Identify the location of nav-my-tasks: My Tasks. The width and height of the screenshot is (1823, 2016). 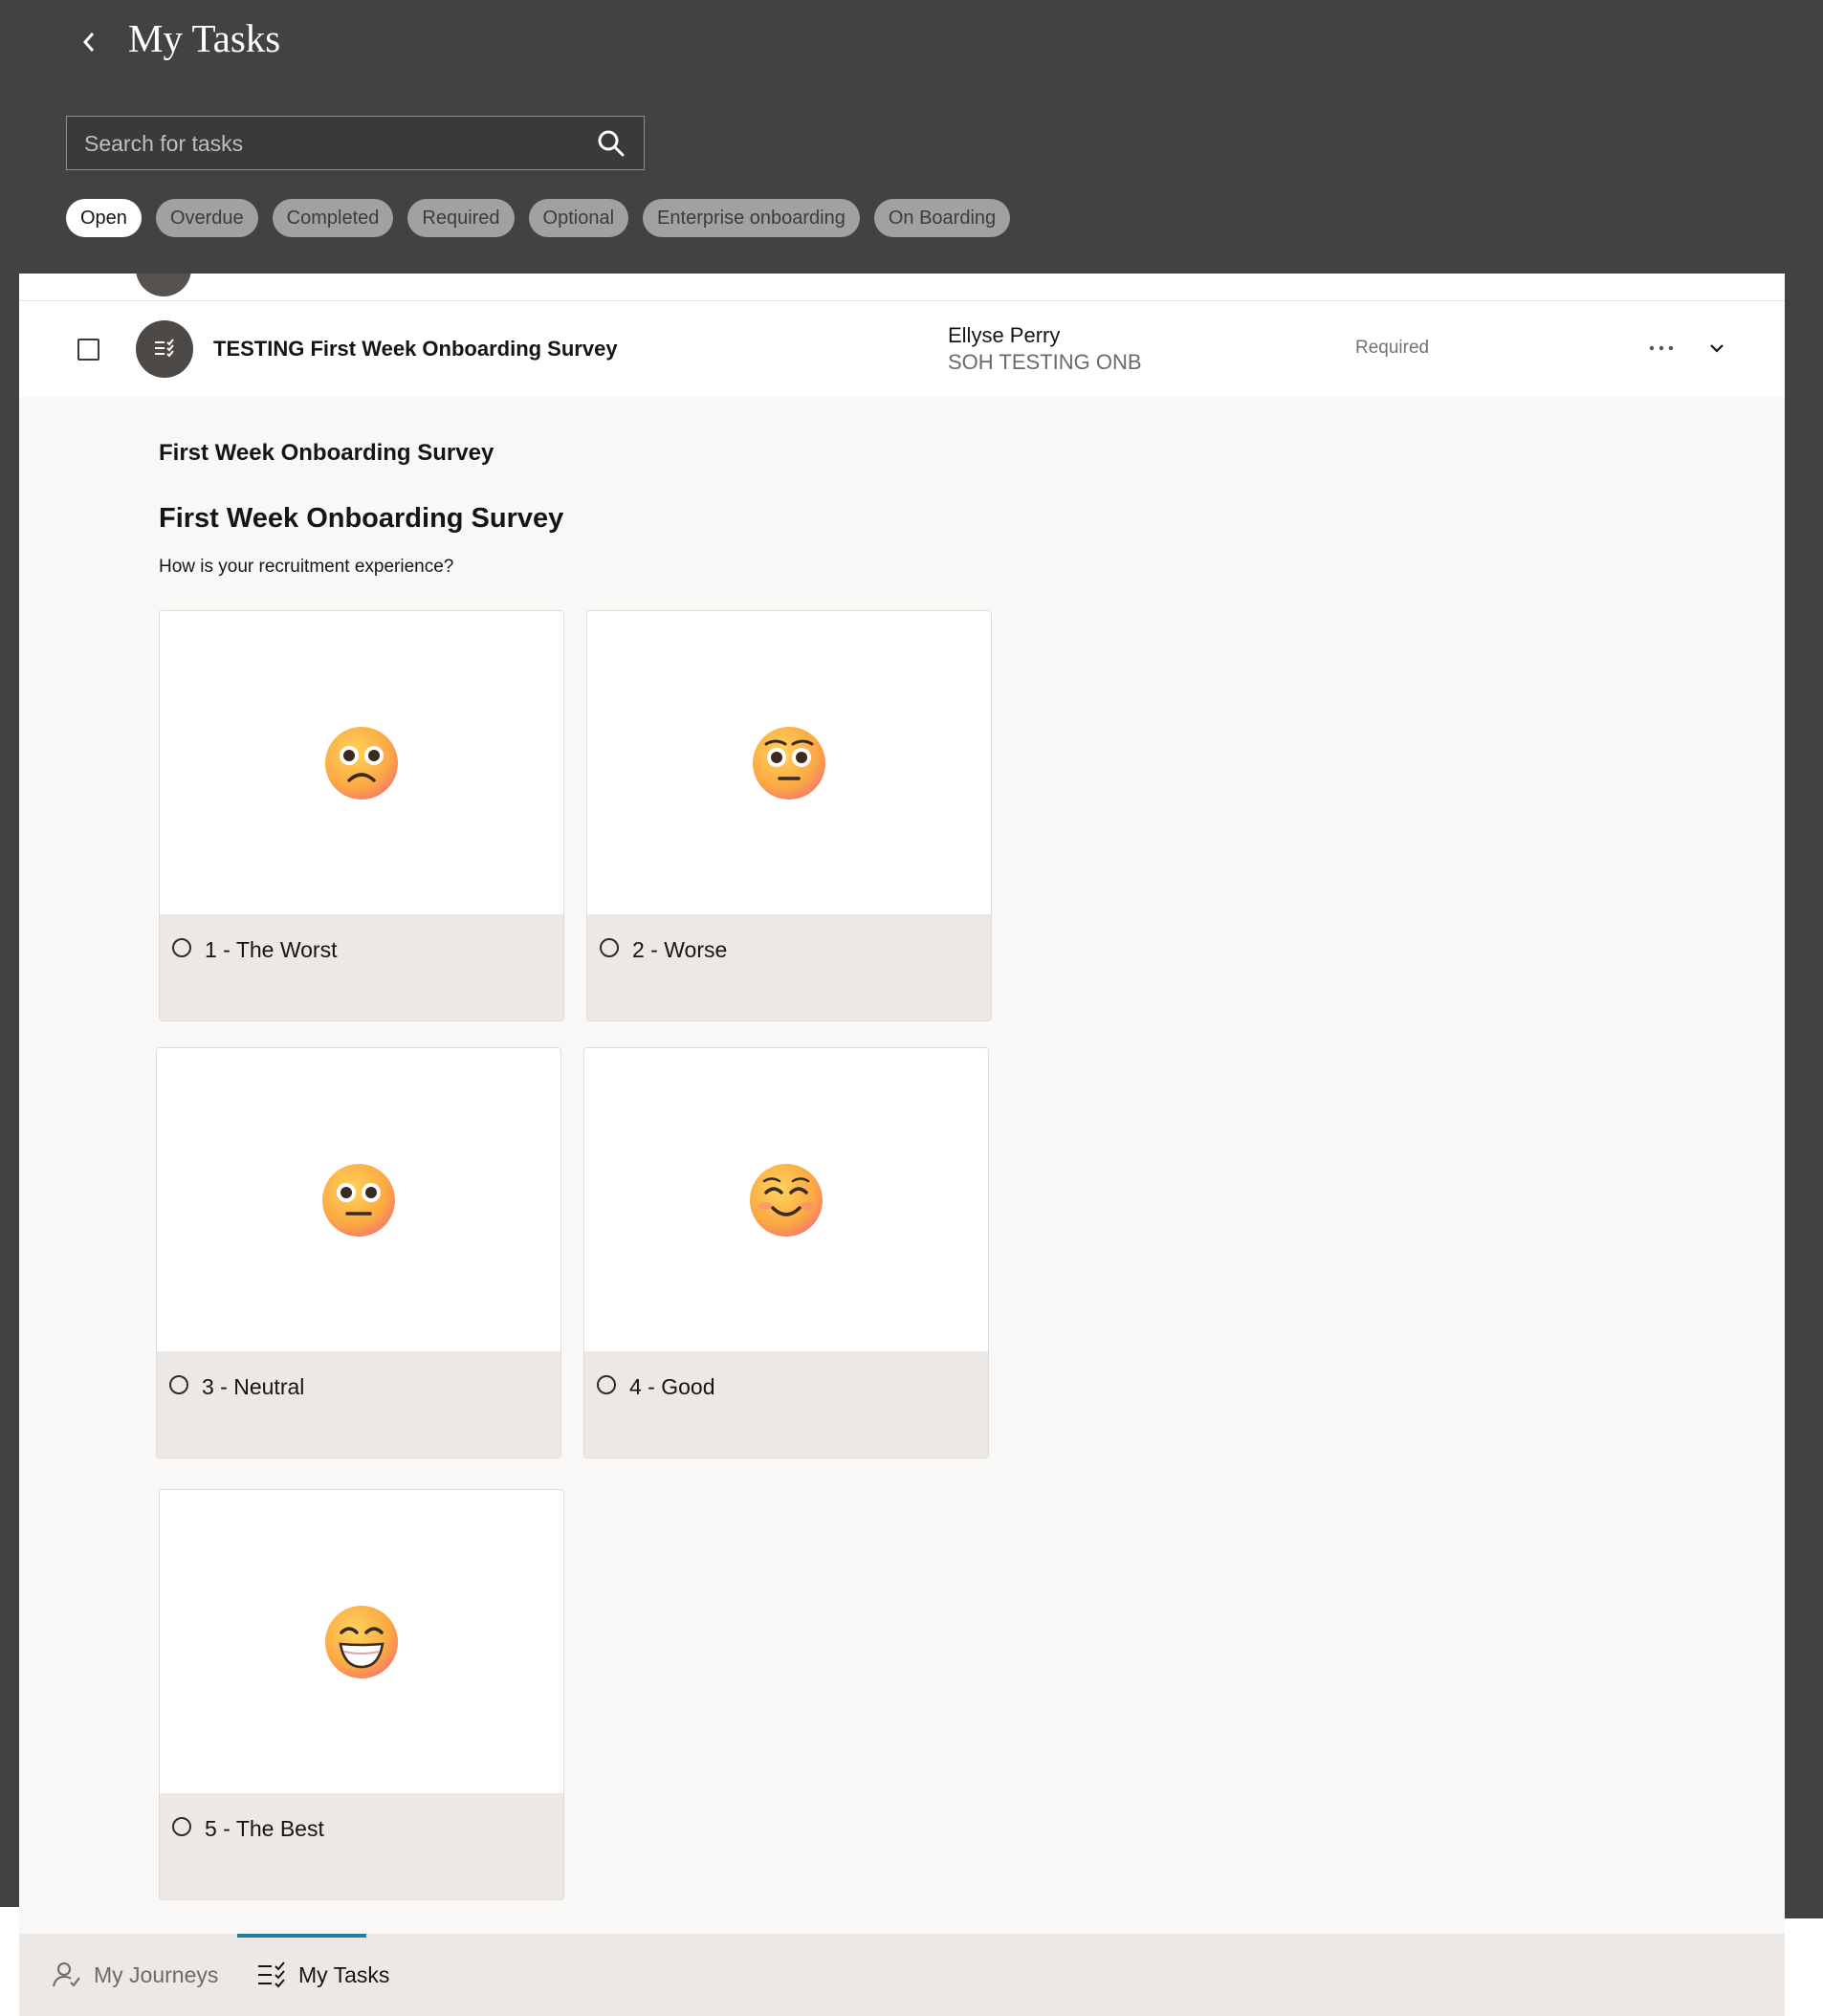
(322, 1975).